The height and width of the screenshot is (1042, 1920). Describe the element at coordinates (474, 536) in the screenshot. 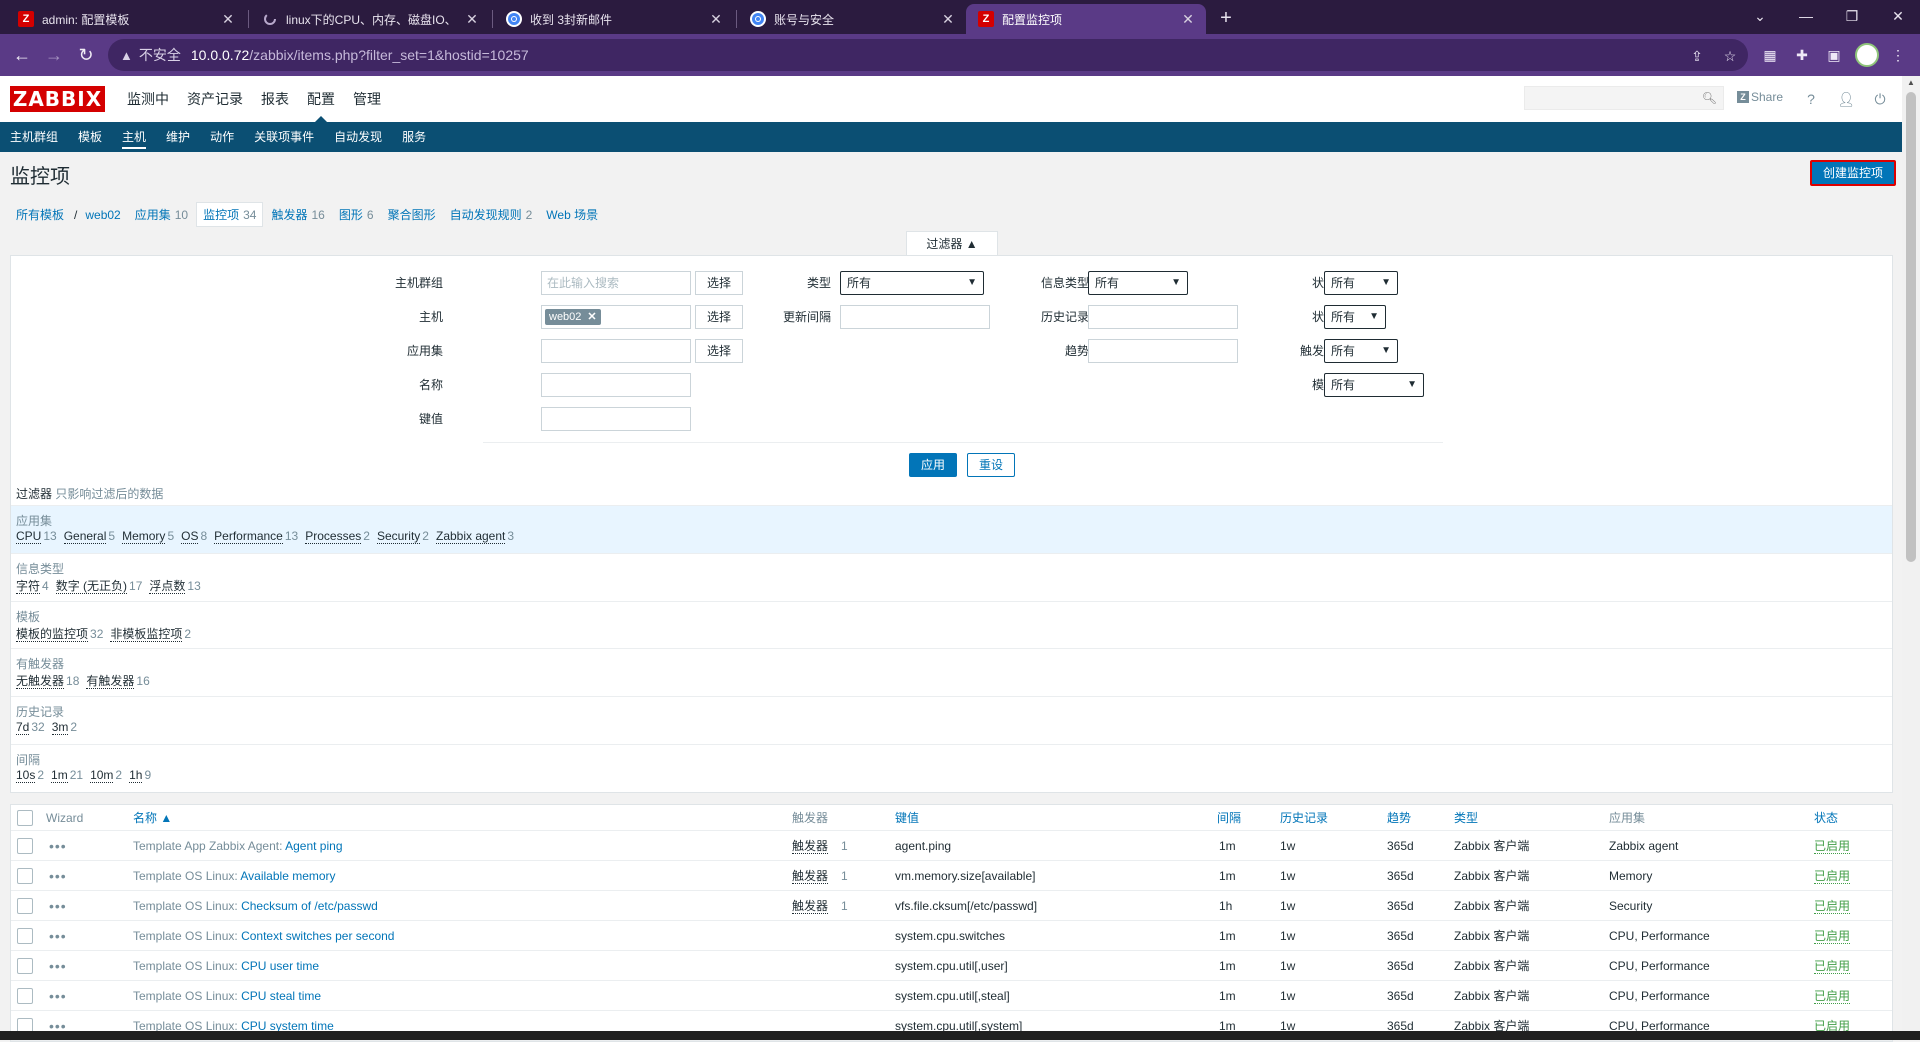

I see `subfilter-option: Zabbix agent 3` at that location.